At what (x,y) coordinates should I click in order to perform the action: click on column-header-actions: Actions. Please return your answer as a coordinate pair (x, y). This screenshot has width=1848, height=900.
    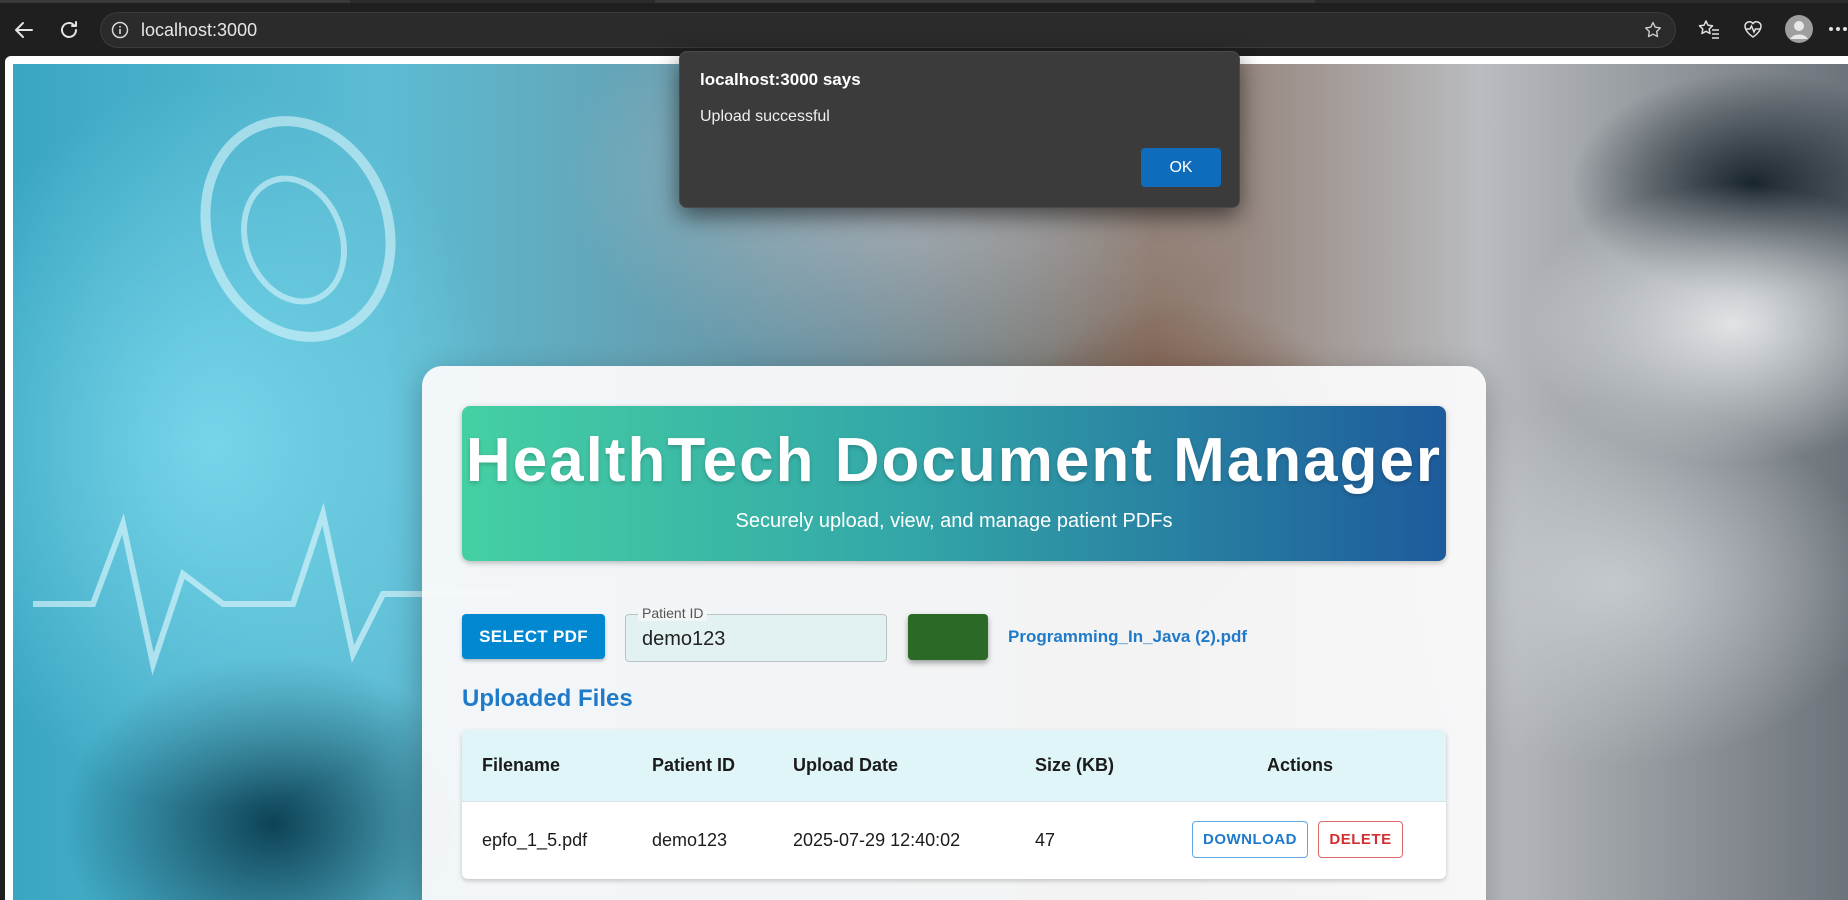
    Looking at the image, I should click on (1300, 765).